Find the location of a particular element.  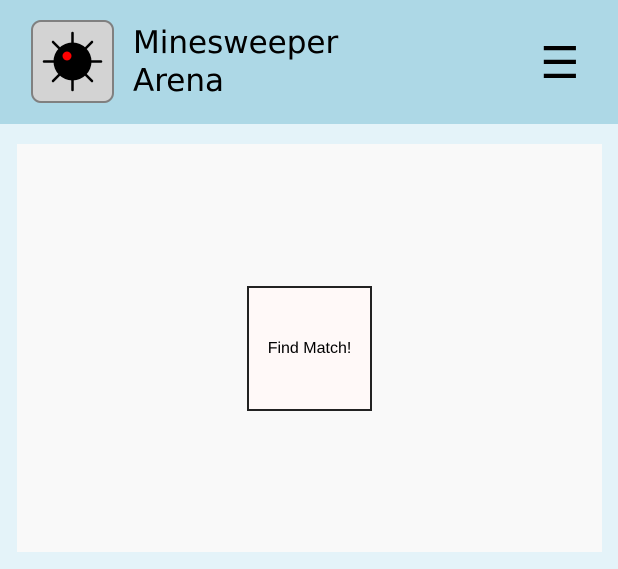

app-title: Minesweeper Arena is located at coordinates (263, 62).